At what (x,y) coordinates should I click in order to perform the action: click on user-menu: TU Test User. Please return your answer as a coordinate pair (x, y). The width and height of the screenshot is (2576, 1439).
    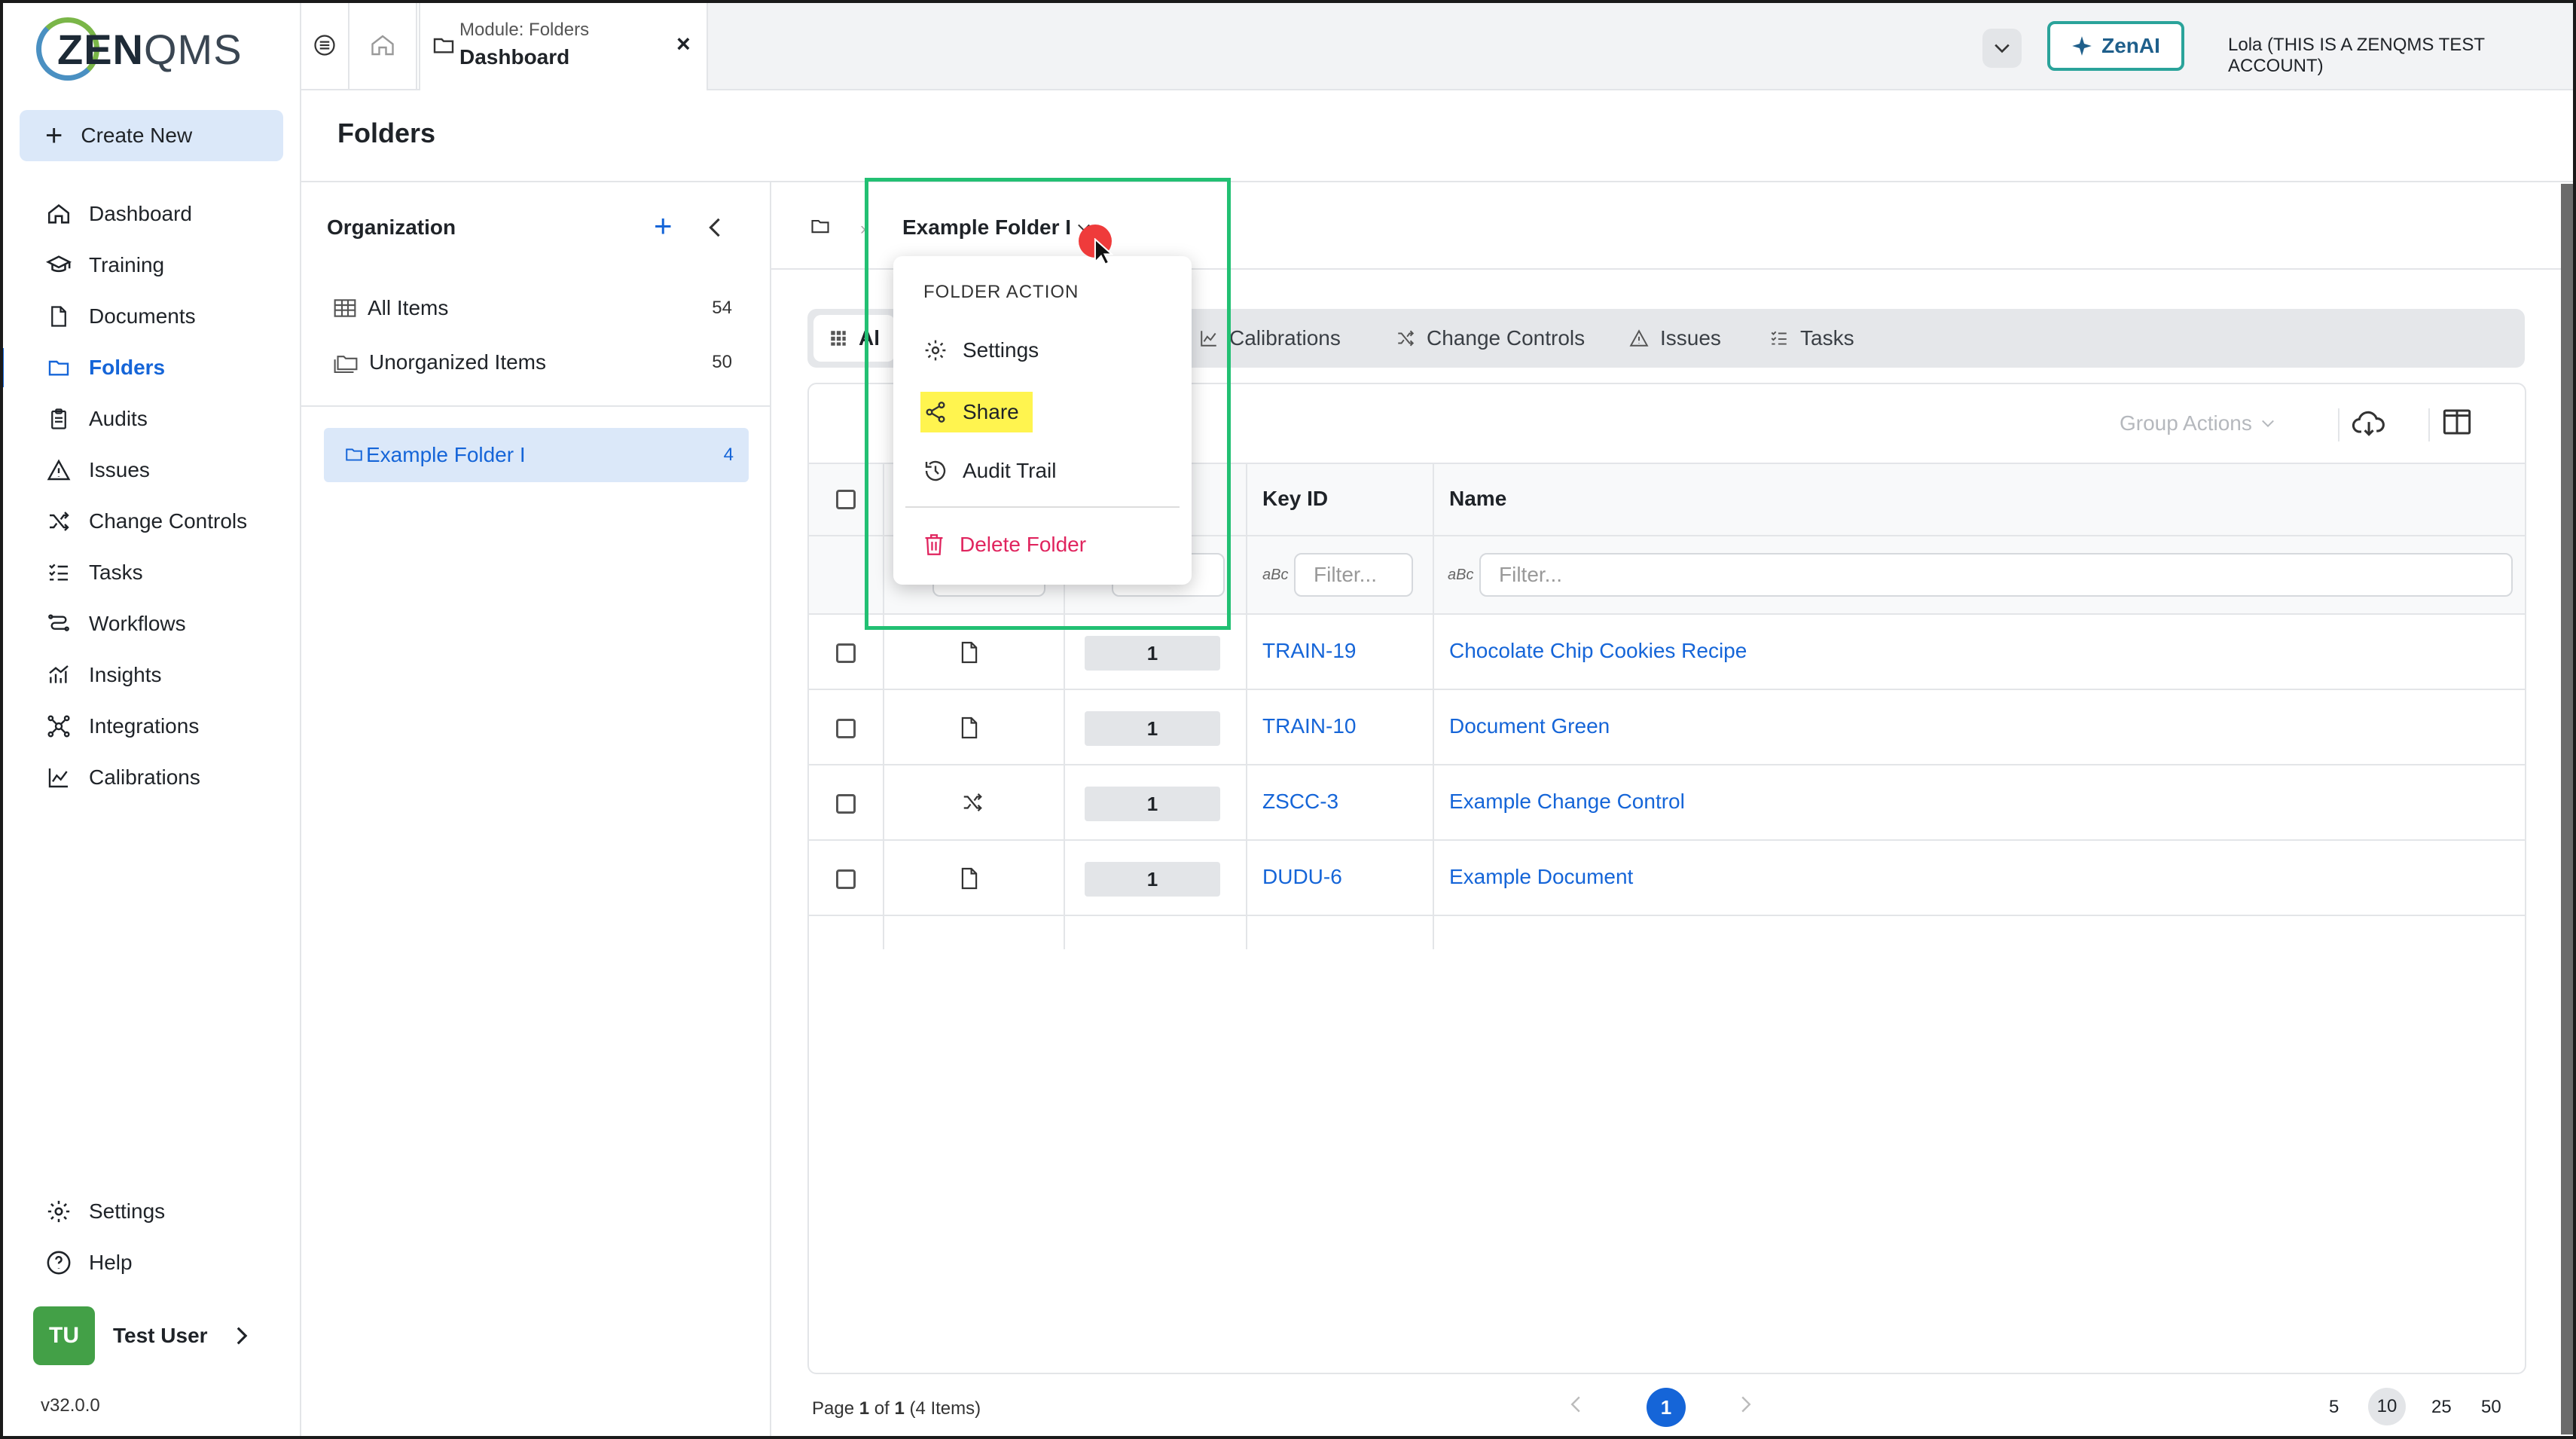
    Looking at the image, I should click on (141, 1335).